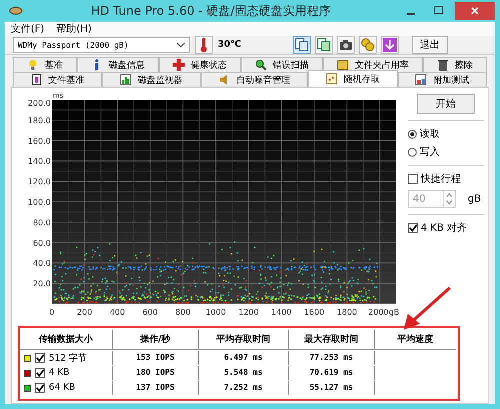  What do you see at coordinates (282, 64) in the screenshot?
I see `tab: 错误扫描` at bounding box center [282, 64].